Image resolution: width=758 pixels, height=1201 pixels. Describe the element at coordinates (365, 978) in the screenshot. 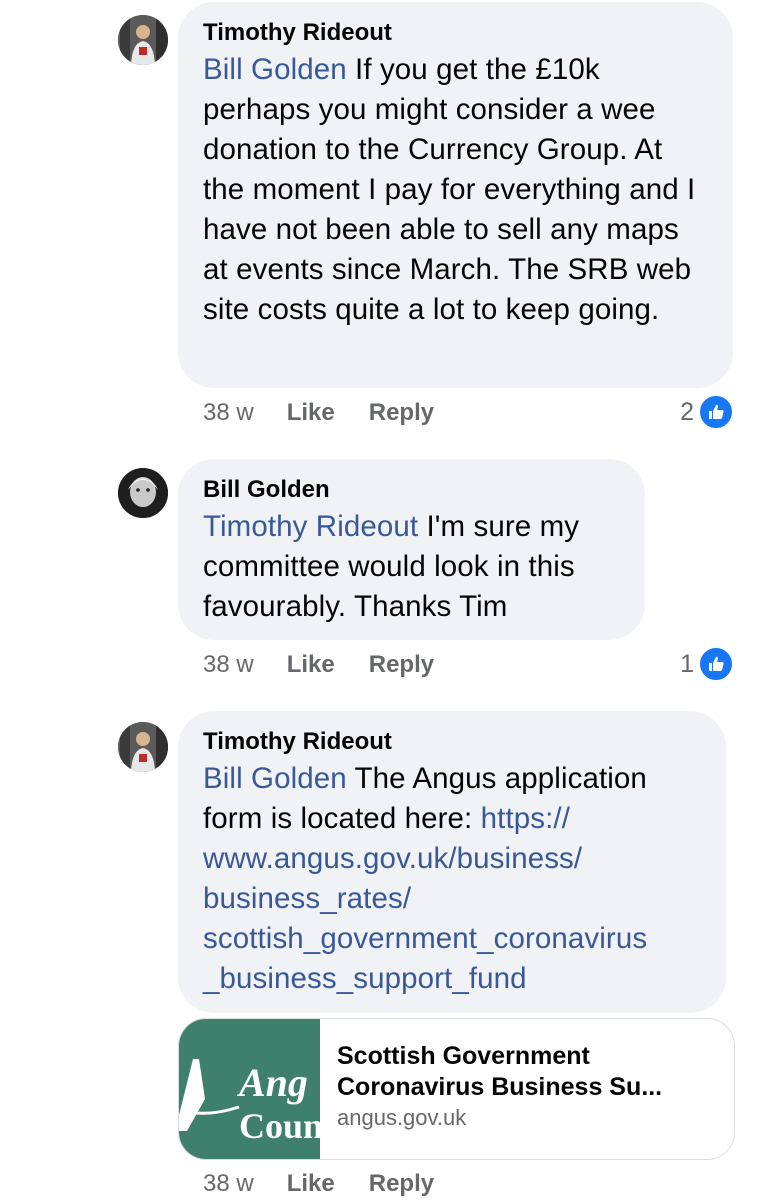

I see `url-link-line: _business_support_fund` at that location.